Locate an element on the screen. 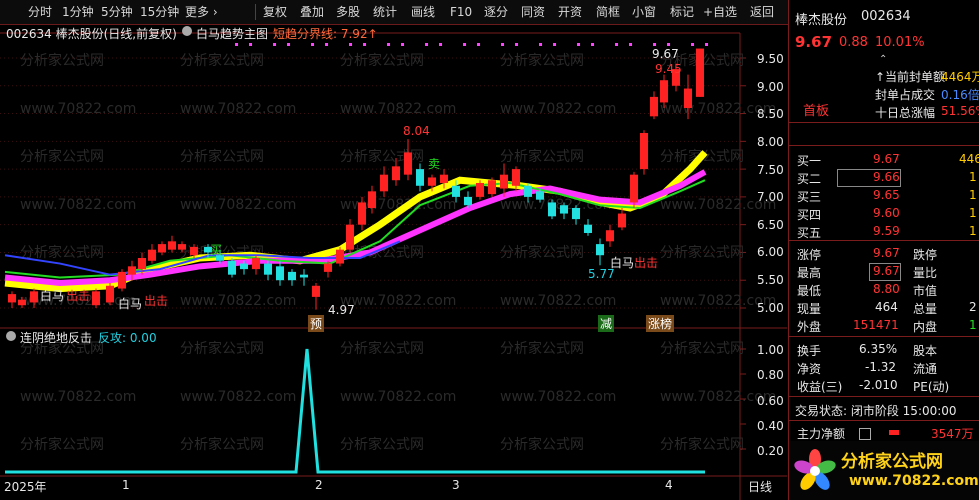 The height and width of the screenshot is (500, 979). sub-y-tick: 0.80 is located at coordinates (770, 375).